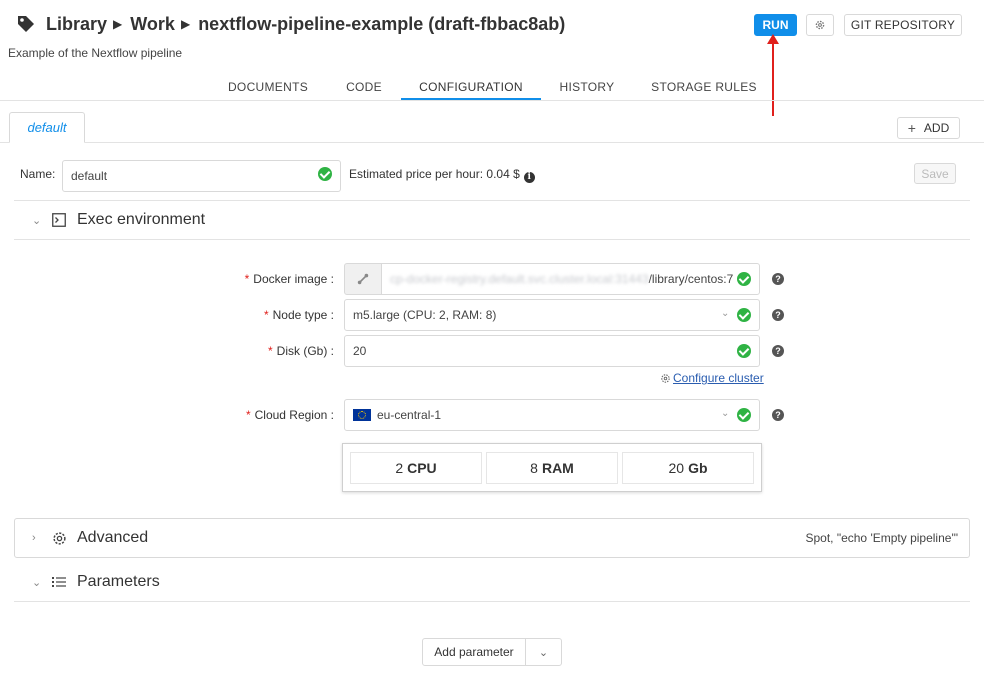 Image resolution: width=984 pixels, height=678 pixels. I want to click on add-parameter-button: Add parameter, so click(474, 652).